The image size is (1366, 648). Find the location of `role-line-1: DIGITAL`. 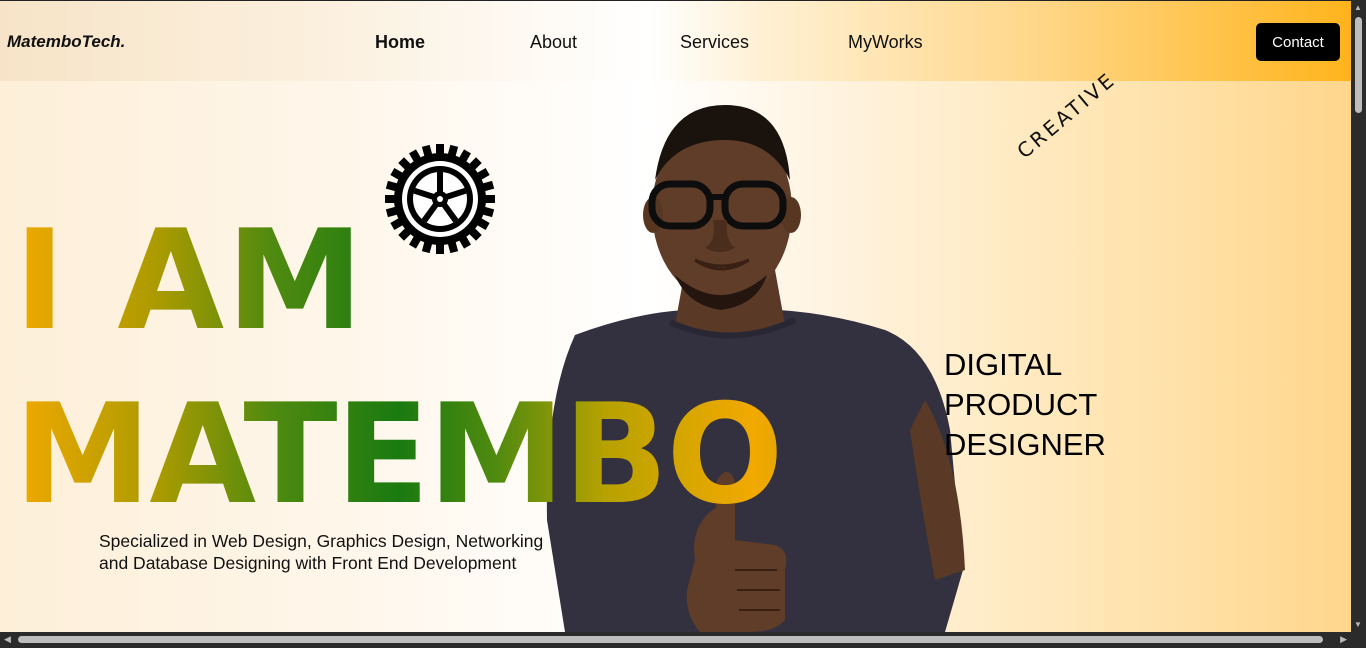

role-line-1: DIGITAL is located at coordinates (1003, 364).